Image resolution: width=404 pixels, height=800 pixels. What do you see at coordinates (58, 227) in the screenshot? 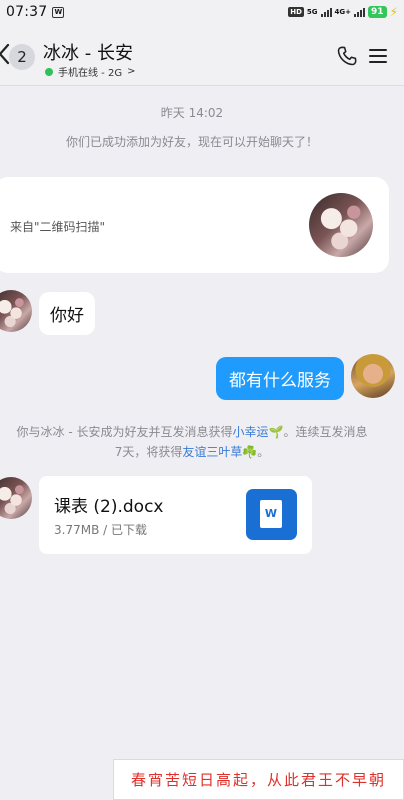
I see `qr-source-text: 来自"二维码扫描"` at bounding box center [58, 227].